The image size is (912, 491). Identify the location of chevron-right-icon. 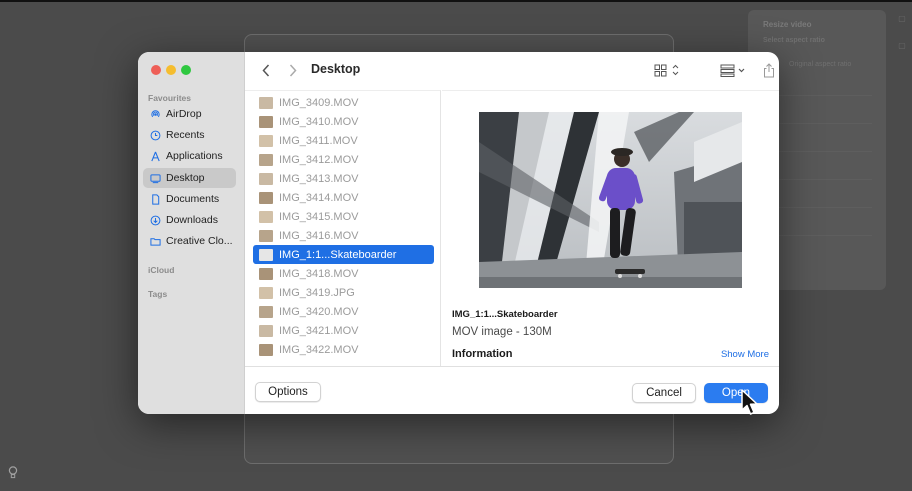
(293, 70).